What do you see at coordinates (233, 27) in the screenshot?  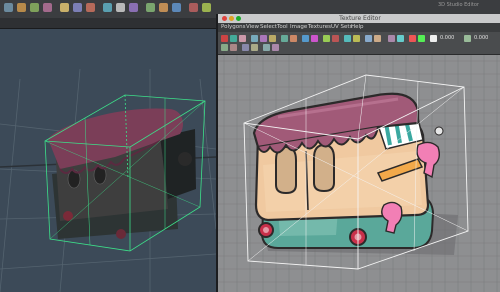 I see `menu-polygons: Polygons` at bounding box center [233, 27].